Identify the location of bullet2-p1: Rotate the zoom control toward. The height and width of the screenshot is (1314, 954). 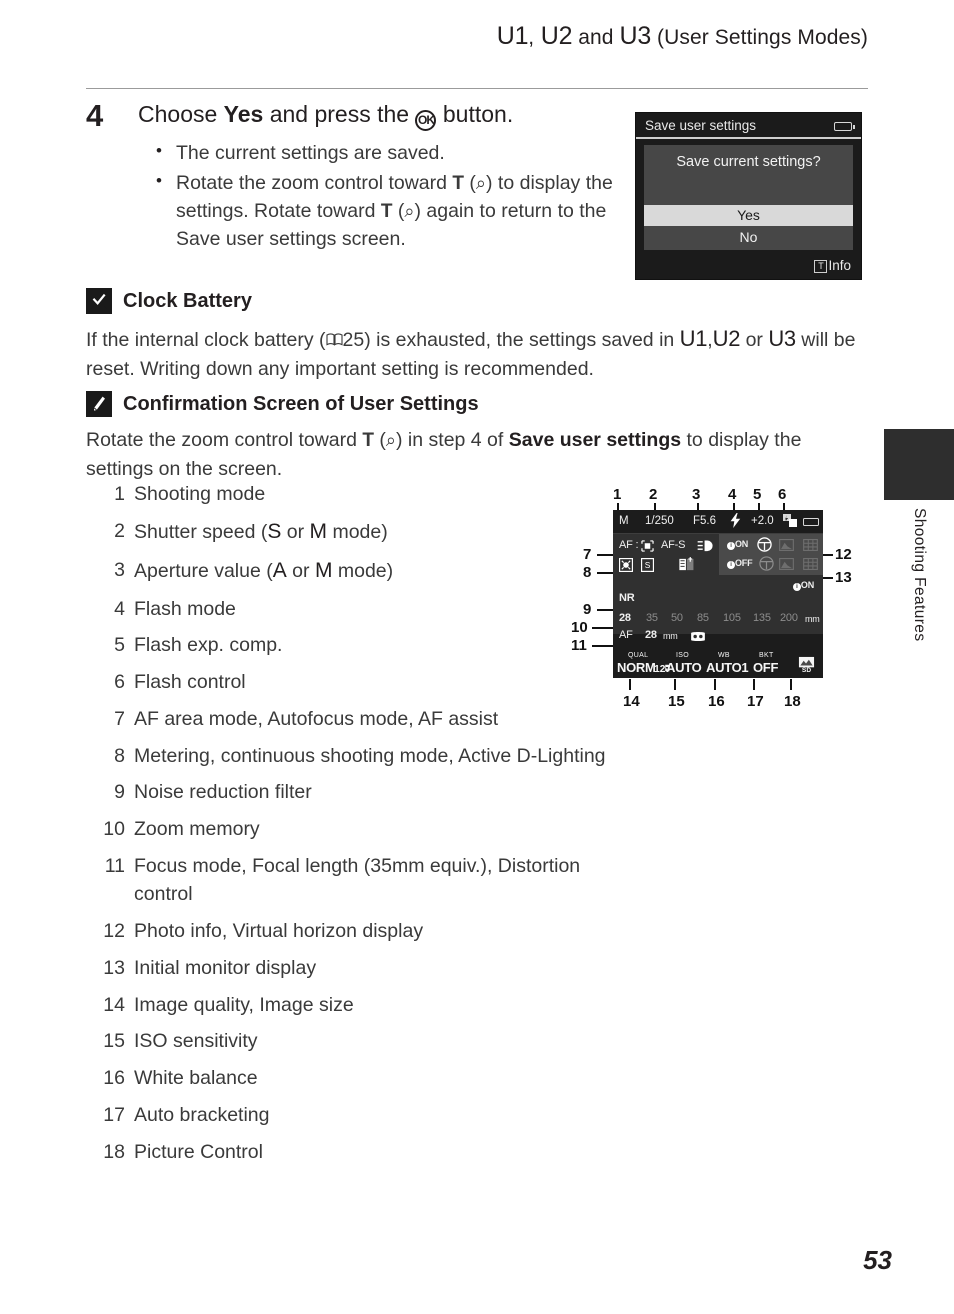
(314, 182).